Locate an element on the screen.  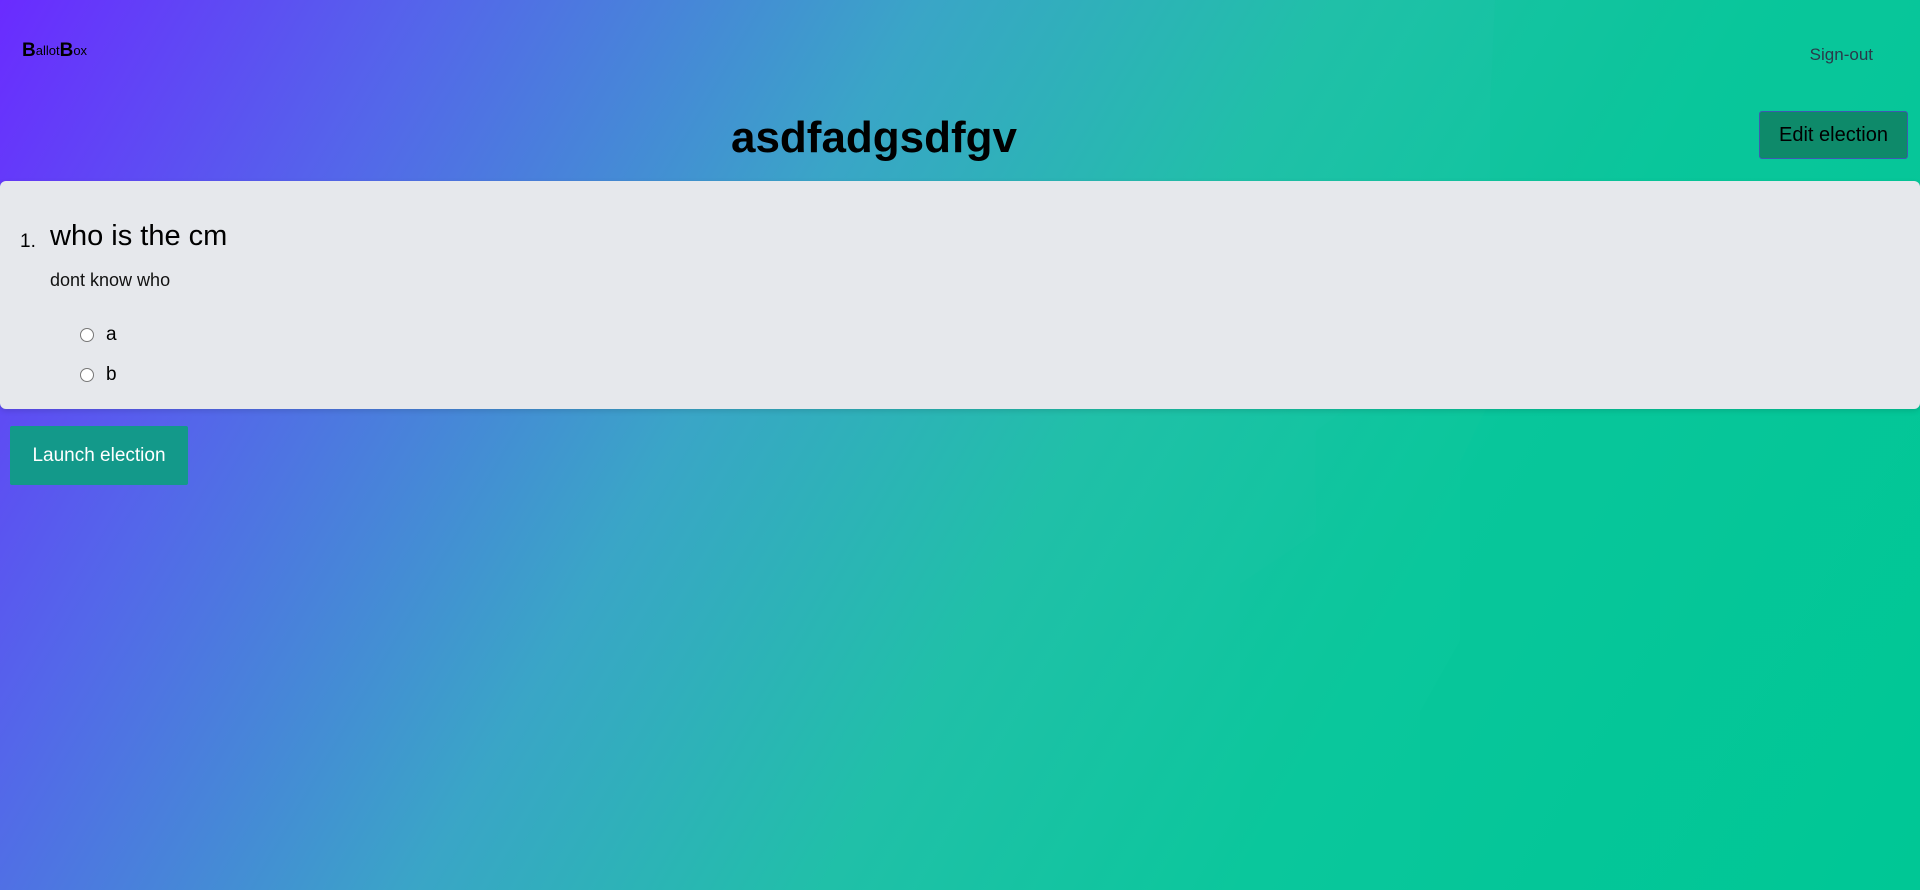
option-b: b is located at coordinates (98, 375).